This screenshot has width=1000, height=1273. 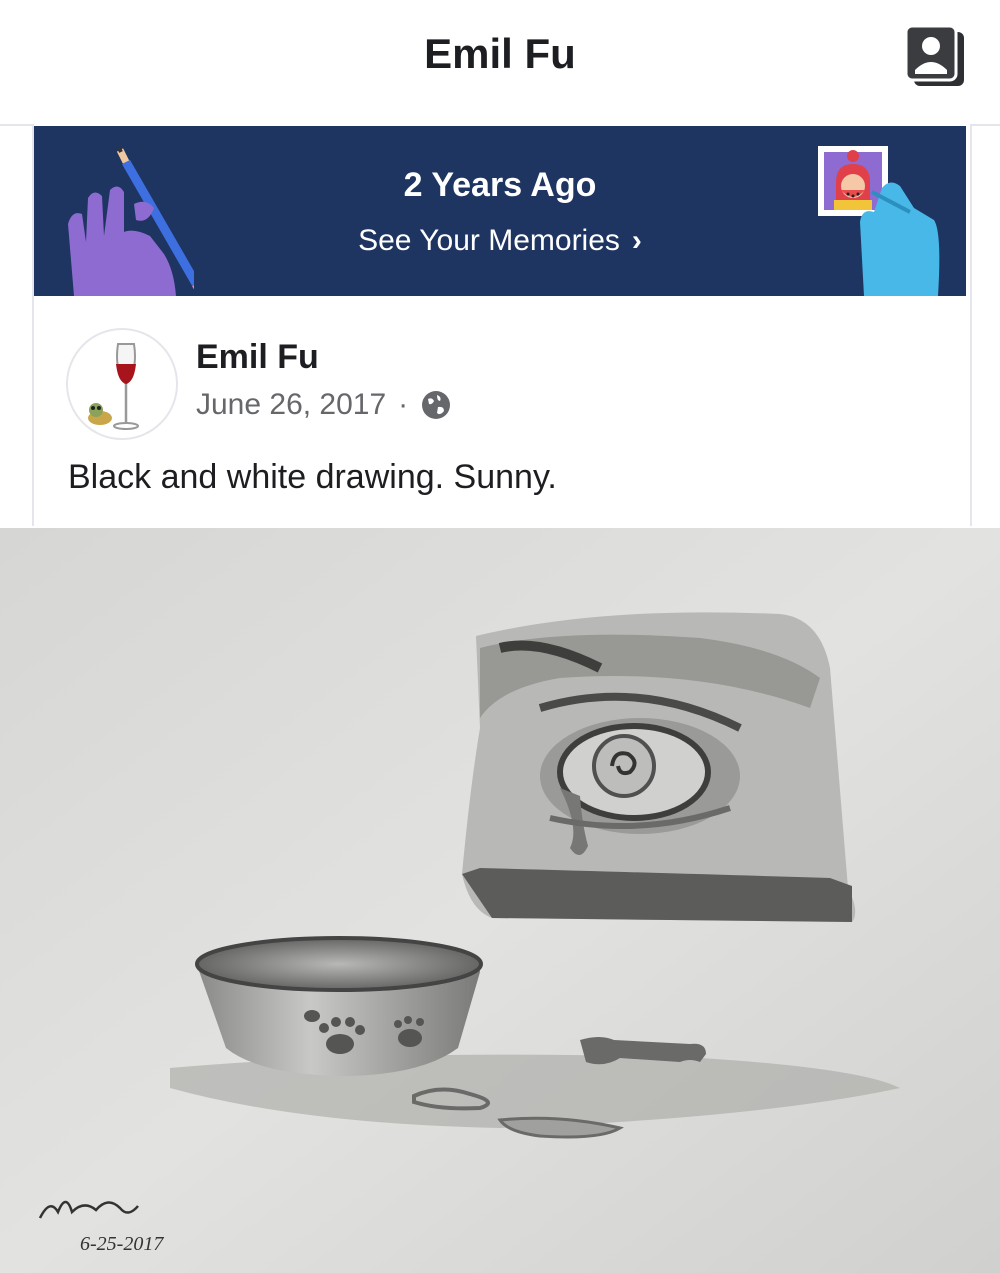 What do you see at coordinates (636, 240) in the screenshot?
I see `chevron-right-icon: ›` at bounding box center [636, 240].